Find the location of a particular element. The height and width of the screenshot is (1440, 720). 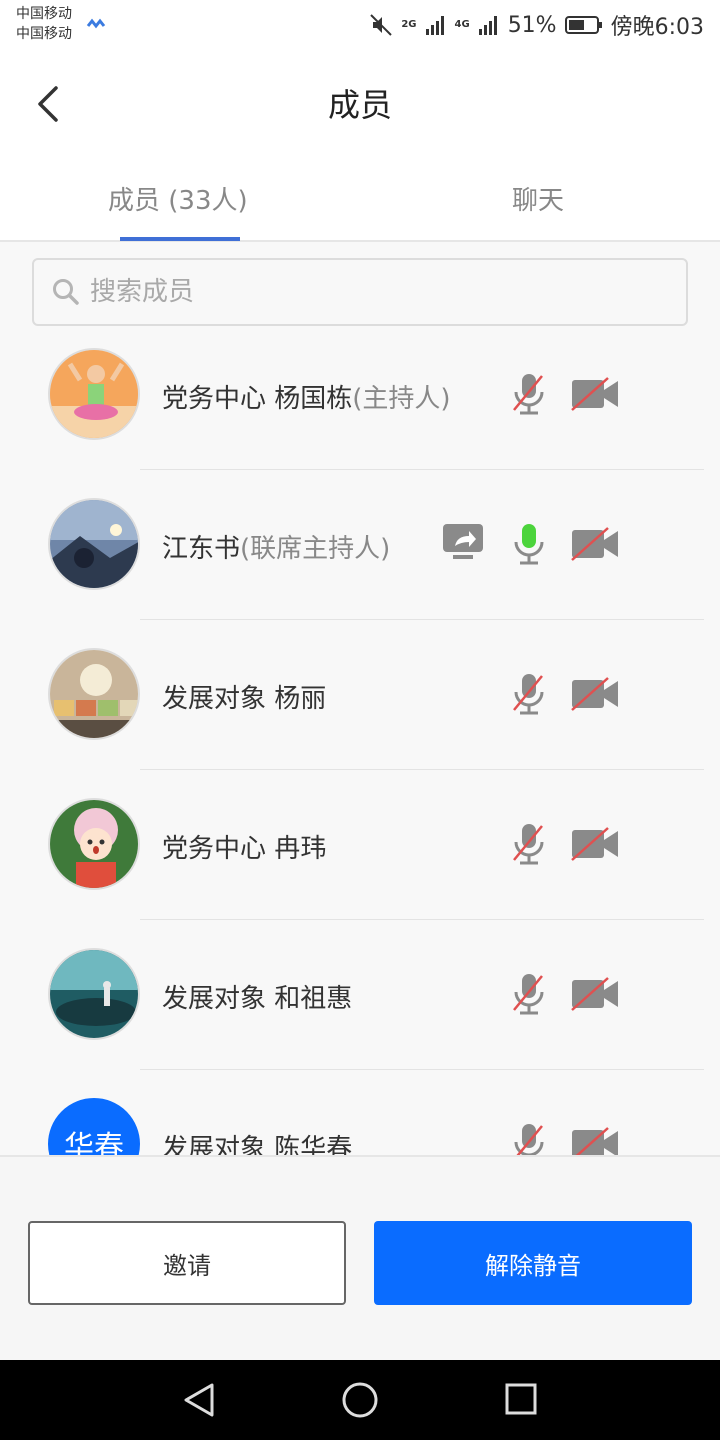

tab-chat: 聊天 is located at coordinates (538, 198).